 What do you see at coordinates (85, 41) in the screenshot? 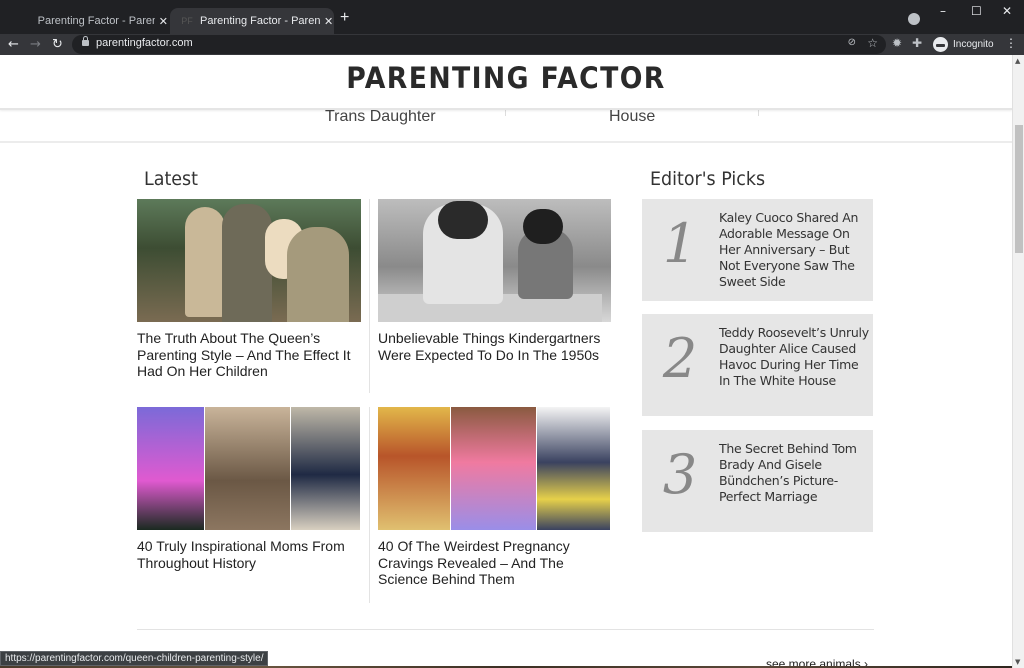
I see `lock-icon` at bounding box center [85, 41].